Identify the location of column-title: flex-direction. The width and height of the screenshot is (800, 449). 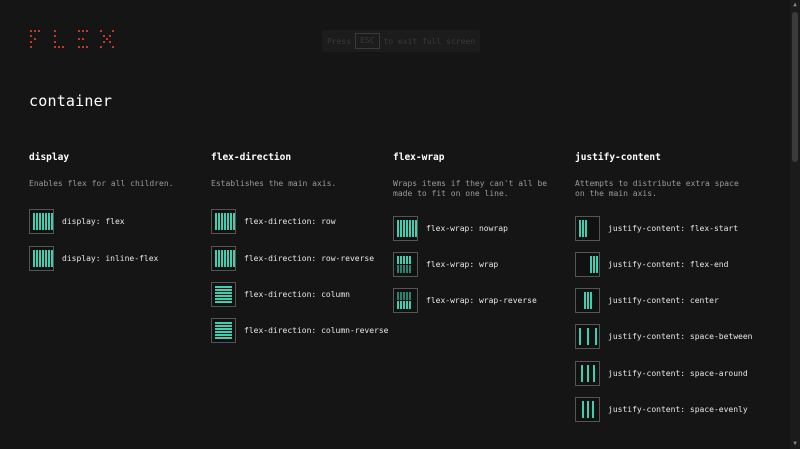
(251, 157).